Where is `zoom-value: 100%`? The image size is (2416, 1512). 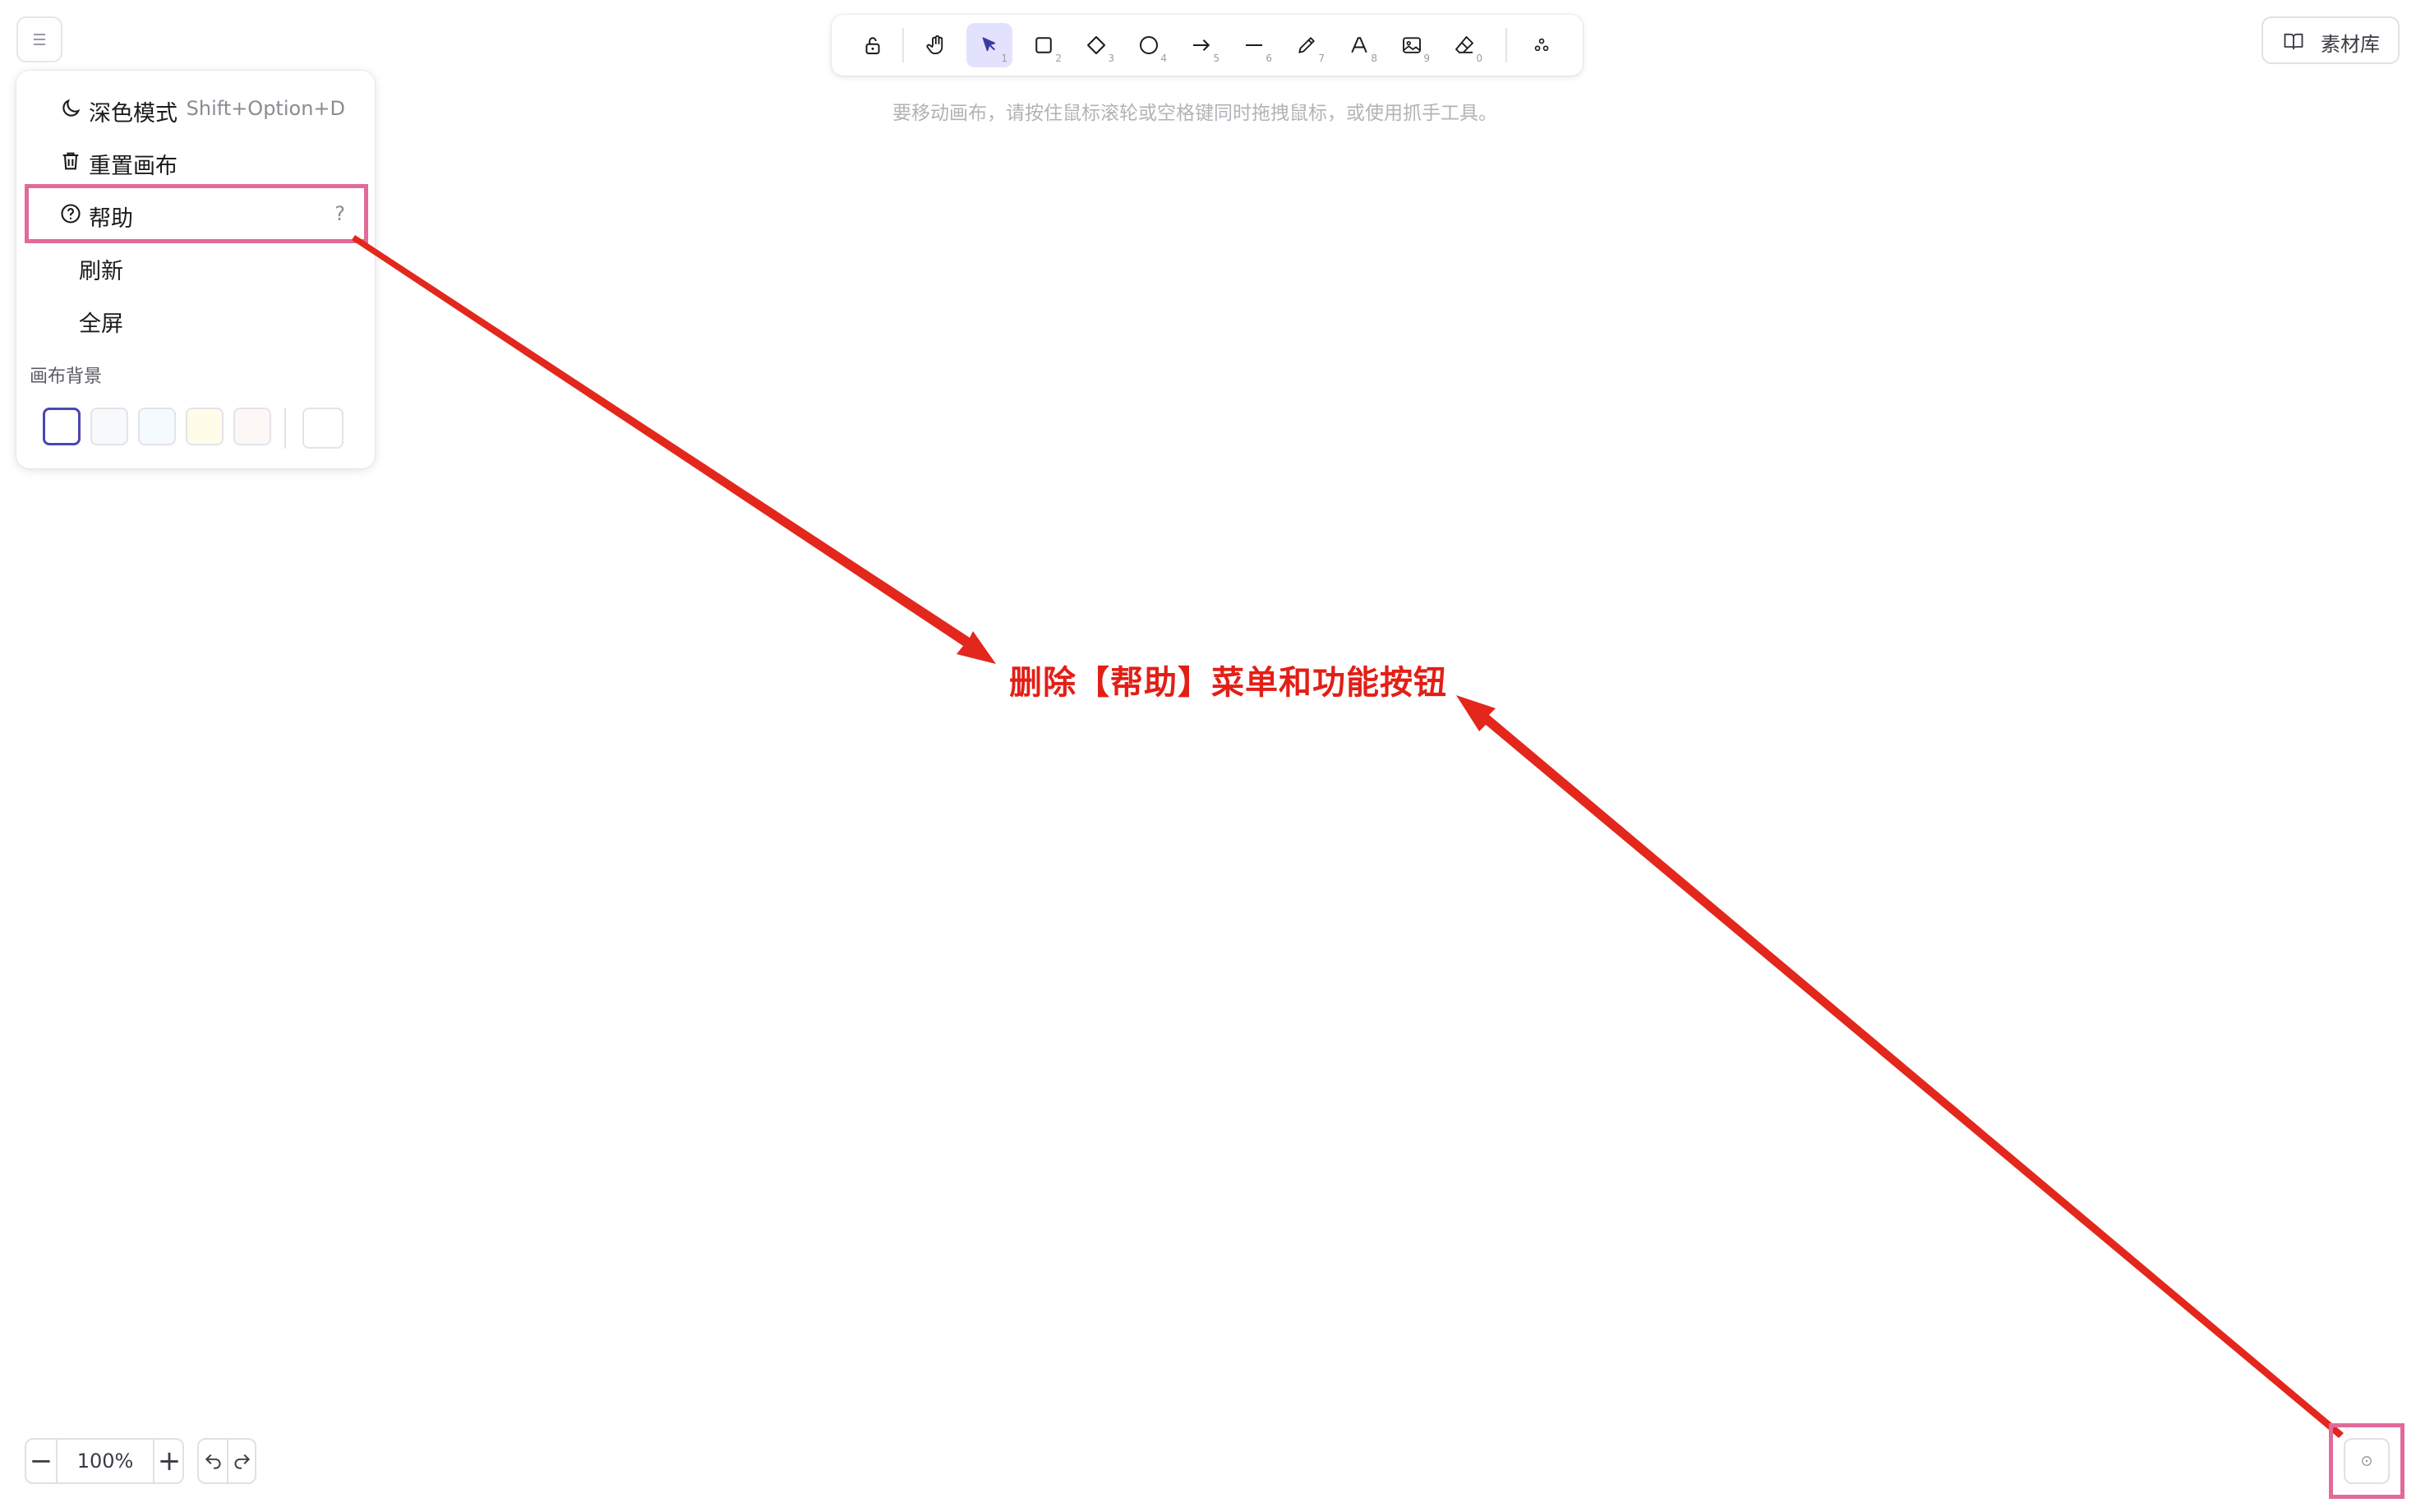
zoom-value: 100% is located at coordinates (105, 1461).